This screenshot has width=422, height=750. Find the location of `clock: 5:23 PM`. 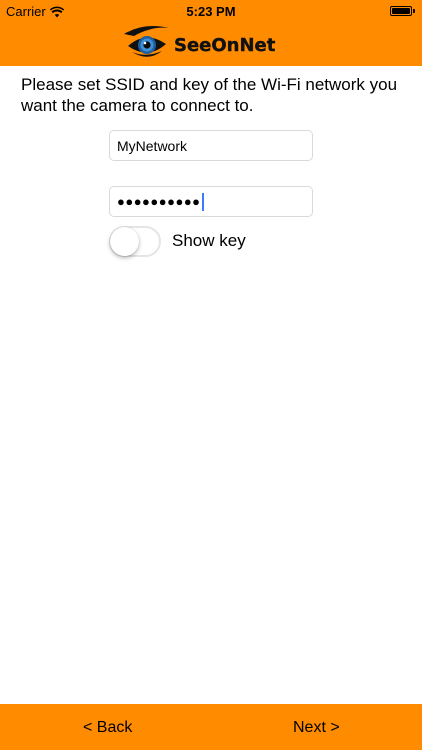

clock: 5:23 PM is located at coordinates (211, 11).